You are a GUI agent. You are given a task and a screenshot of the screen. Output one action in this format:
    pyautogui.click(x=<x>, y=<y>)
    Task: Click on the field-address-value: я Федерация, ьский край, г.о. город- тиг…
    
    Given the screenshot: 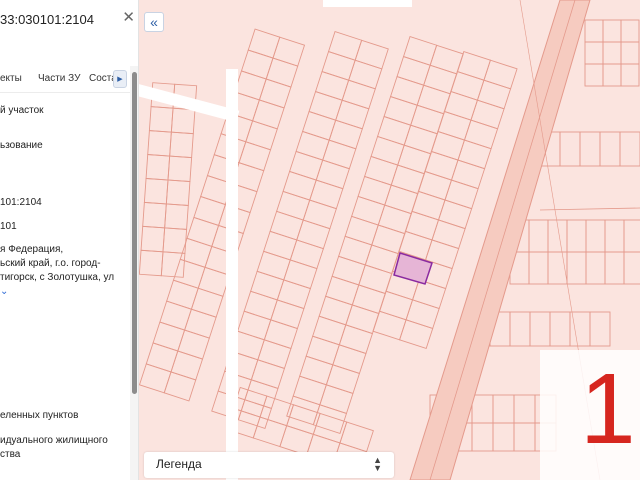 What is the action you would take?
    pyautogui.click(x=57, y=263)
    